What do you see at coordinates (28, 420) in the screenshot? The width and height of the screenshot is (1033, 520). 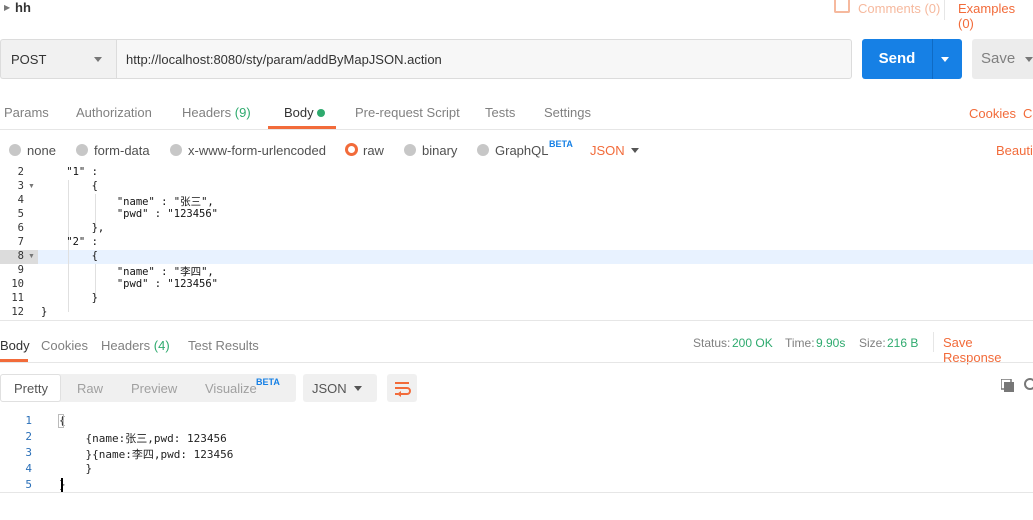 I see `response-line-number: 1` at bounding box center [28, 420].